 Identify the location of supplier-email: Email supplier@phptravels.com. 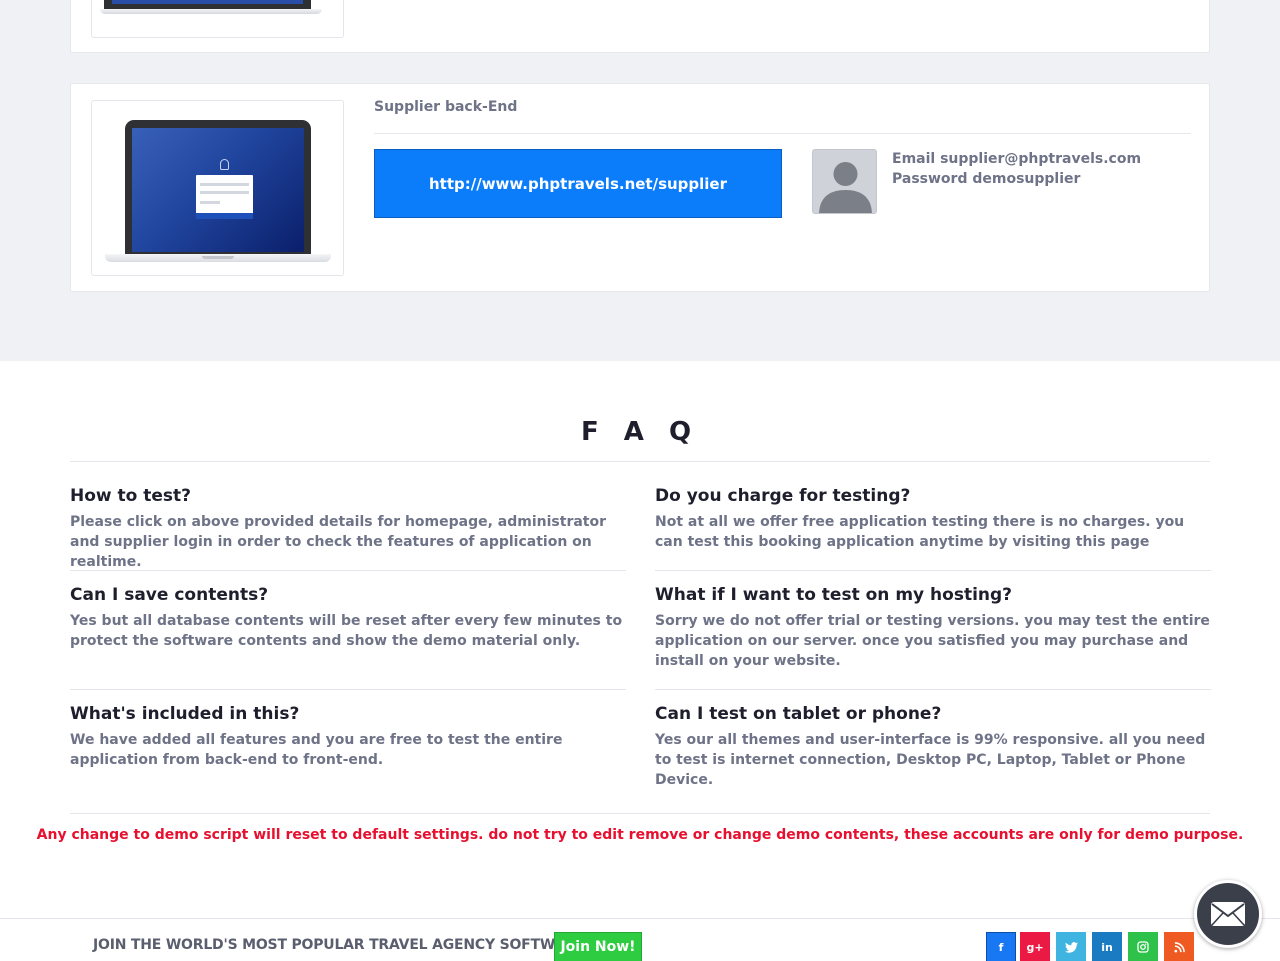
(1017, 159).